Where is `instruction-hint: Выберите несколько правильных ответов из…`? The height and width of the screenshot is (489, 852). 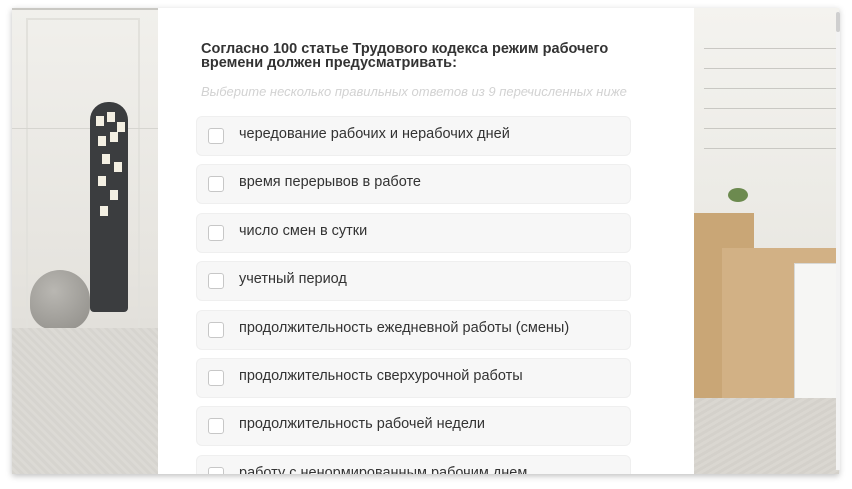 instruction-hint: Выберите несколько правильных ответов из… is located at coordinates (414, 91).